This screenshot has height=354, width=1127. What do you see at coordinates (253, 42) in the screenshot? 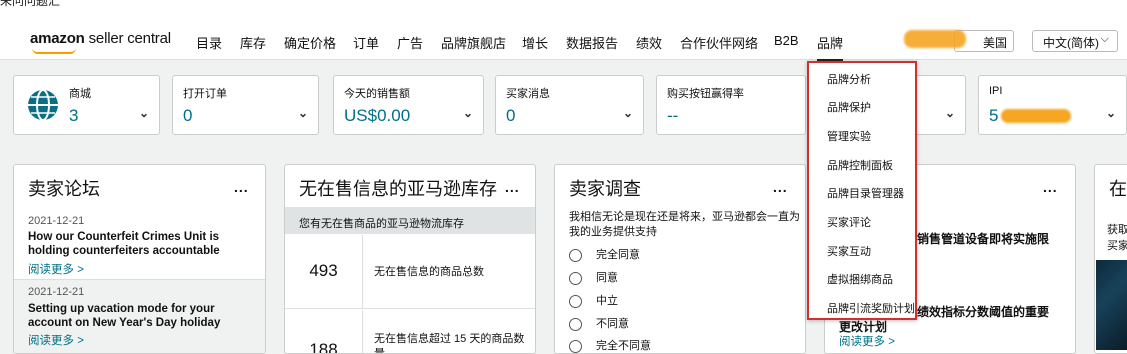
I see `nav-inventory: 库存` at bounding box center [253, 42].